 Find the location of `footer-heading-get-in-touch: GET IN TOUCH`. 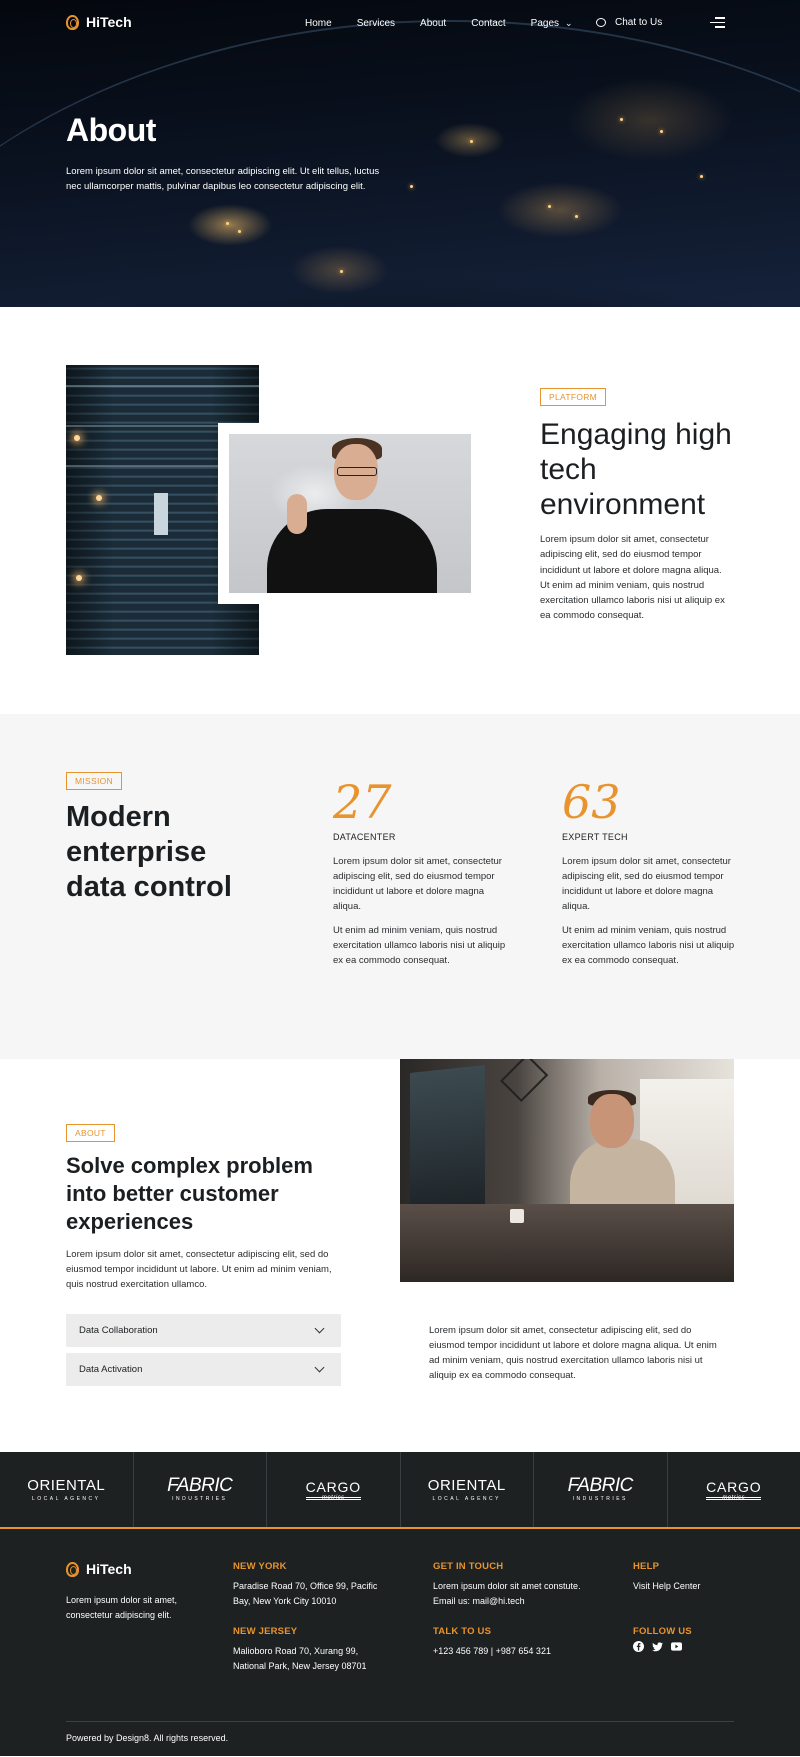

footer-heading-get-in-touch: GET IN TOUCH is located at coordinates (468, 1566).